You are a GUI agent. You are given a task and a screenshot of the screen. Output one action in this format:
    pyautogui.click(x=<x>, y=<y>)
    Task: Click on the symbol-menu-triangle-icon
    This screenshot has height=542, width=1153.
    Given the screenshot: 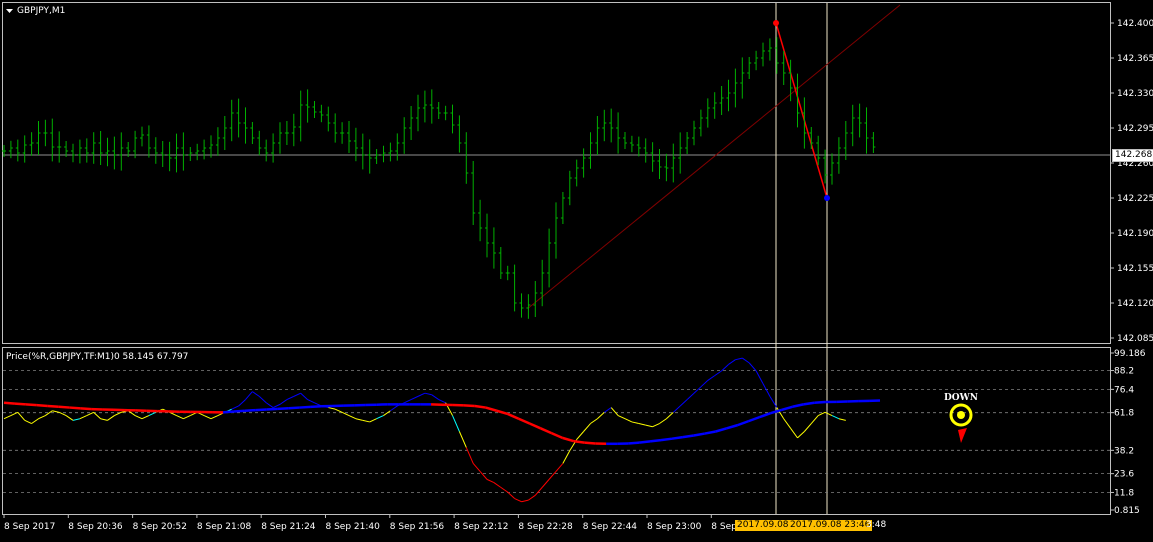 What is the action you would take?
    pyautogui.click(x=9, y=11)
    